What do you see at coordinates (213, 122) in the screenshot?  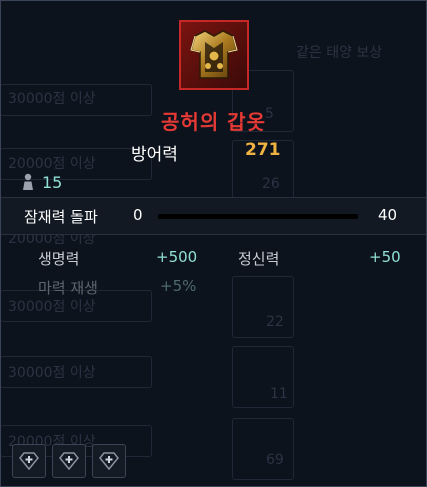 I see `item-name: 공허의 갑옷` at bounding box center [213, 122].